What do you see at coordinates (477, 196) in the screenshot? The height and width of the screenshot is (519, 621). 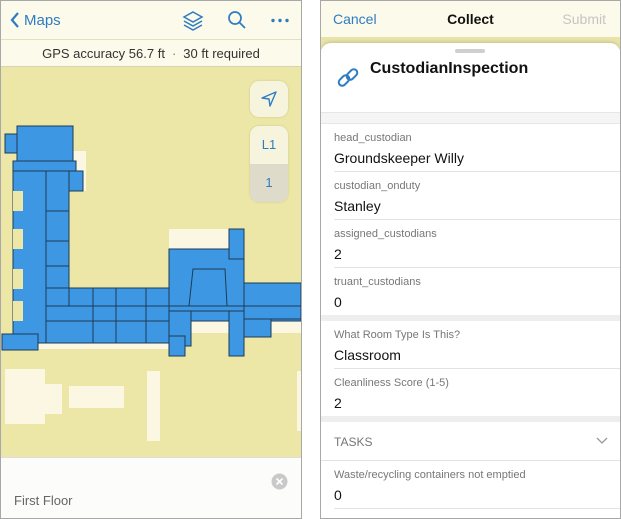 I see `field-custodian-onduty: custodian_onduty Stanley` at bounding box center [477, 196].